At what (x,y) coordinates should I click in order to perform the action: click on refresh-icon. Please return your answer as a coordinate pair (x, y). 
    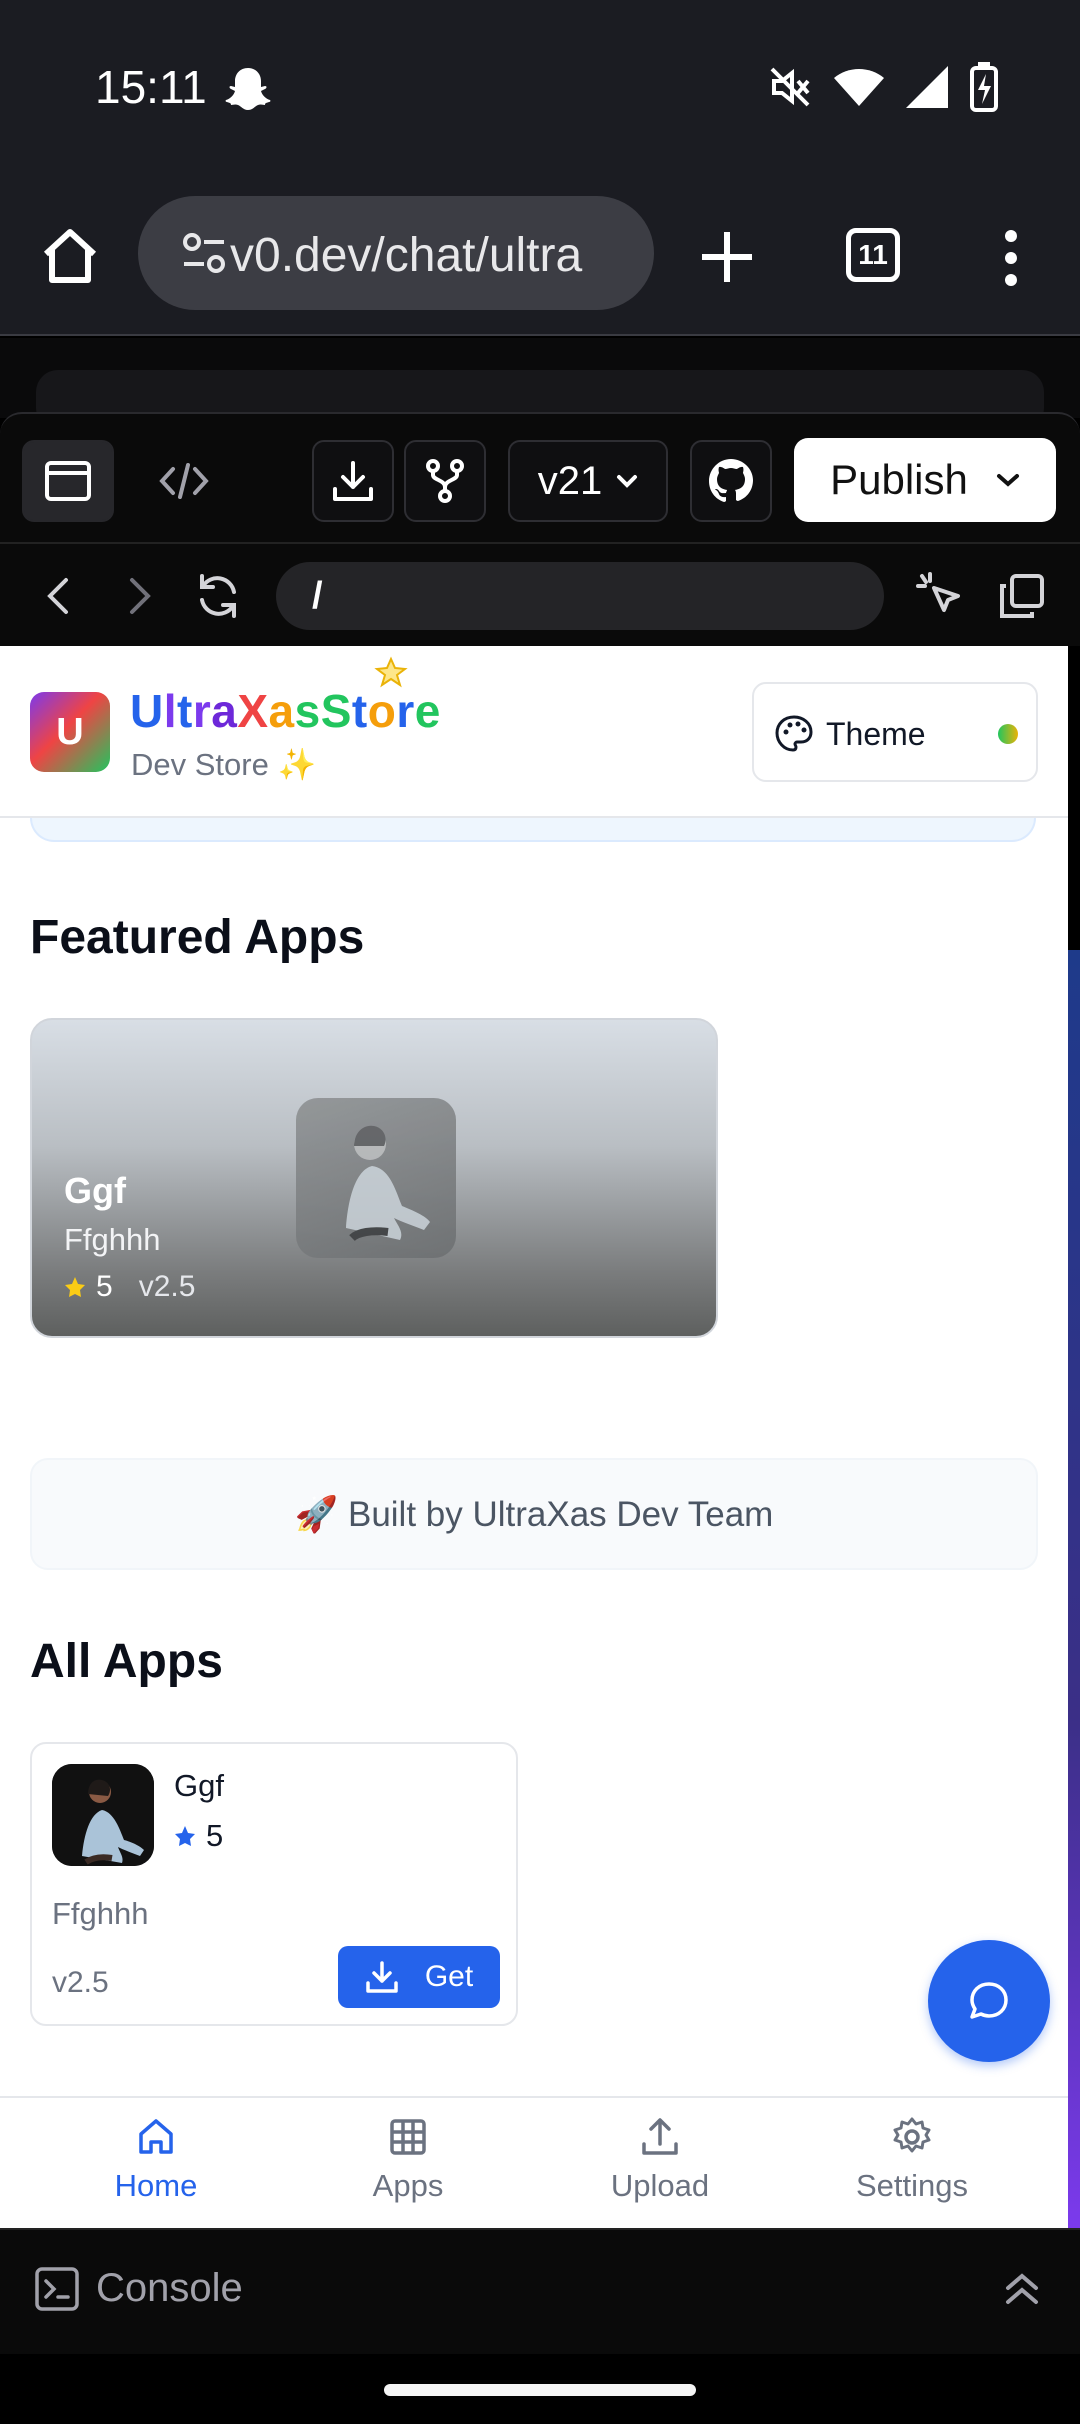
    Looking at the image, I should click on (218, 596).